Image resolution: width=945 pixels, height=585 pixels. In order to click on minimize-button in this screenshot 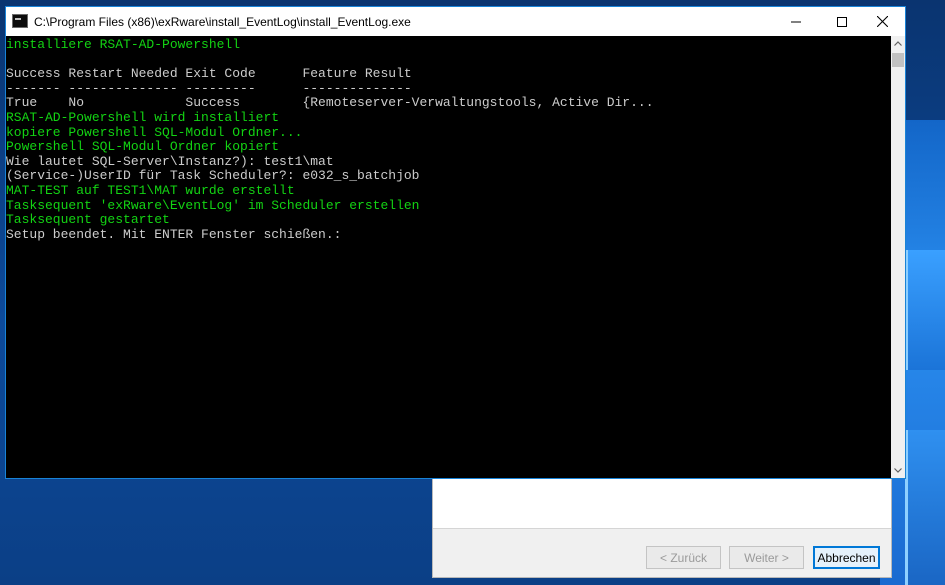, I will do `click(796, 21)`.